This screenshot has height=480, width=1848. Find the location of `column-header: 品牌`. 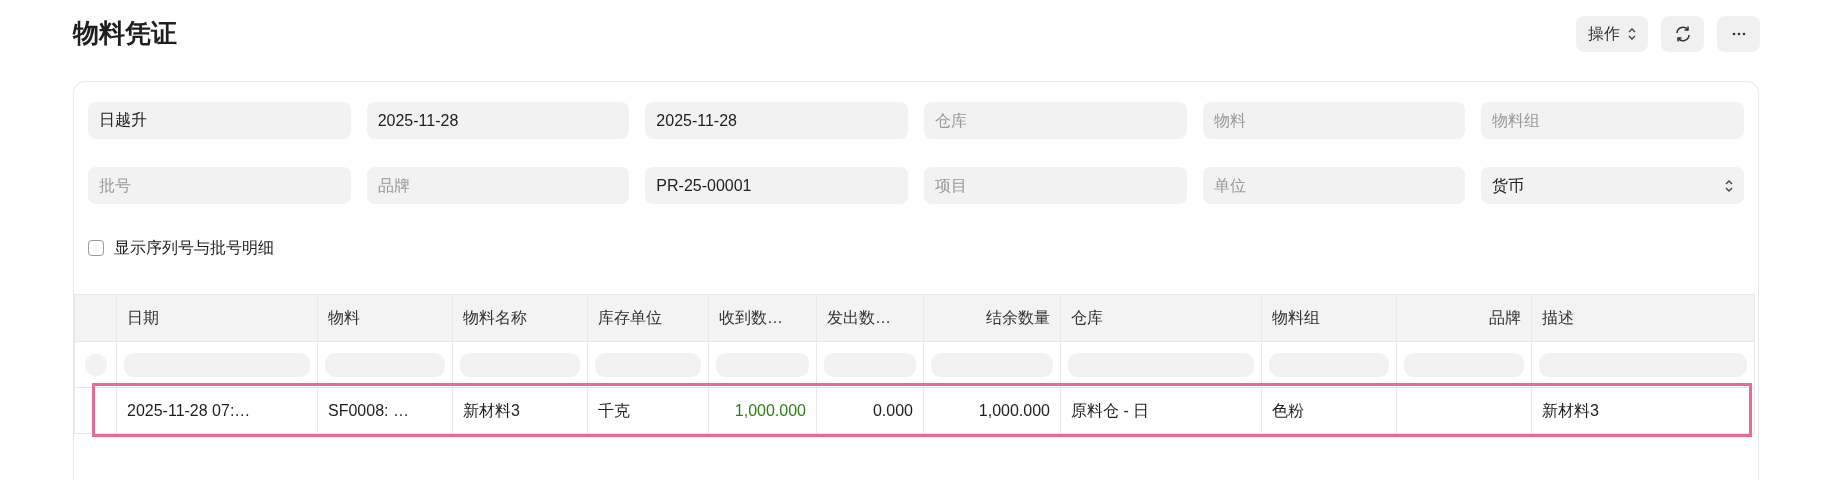

column-header: 品牌 is located at coordinates (1464, 318).